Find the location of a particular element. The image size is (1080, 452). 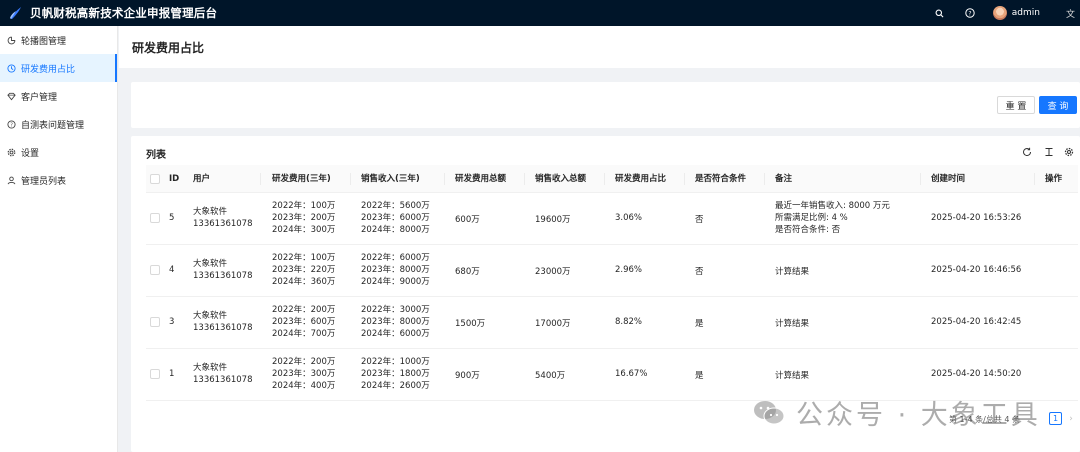

filter-card: 重 置 查 询 is located at coordinates (605, 105).